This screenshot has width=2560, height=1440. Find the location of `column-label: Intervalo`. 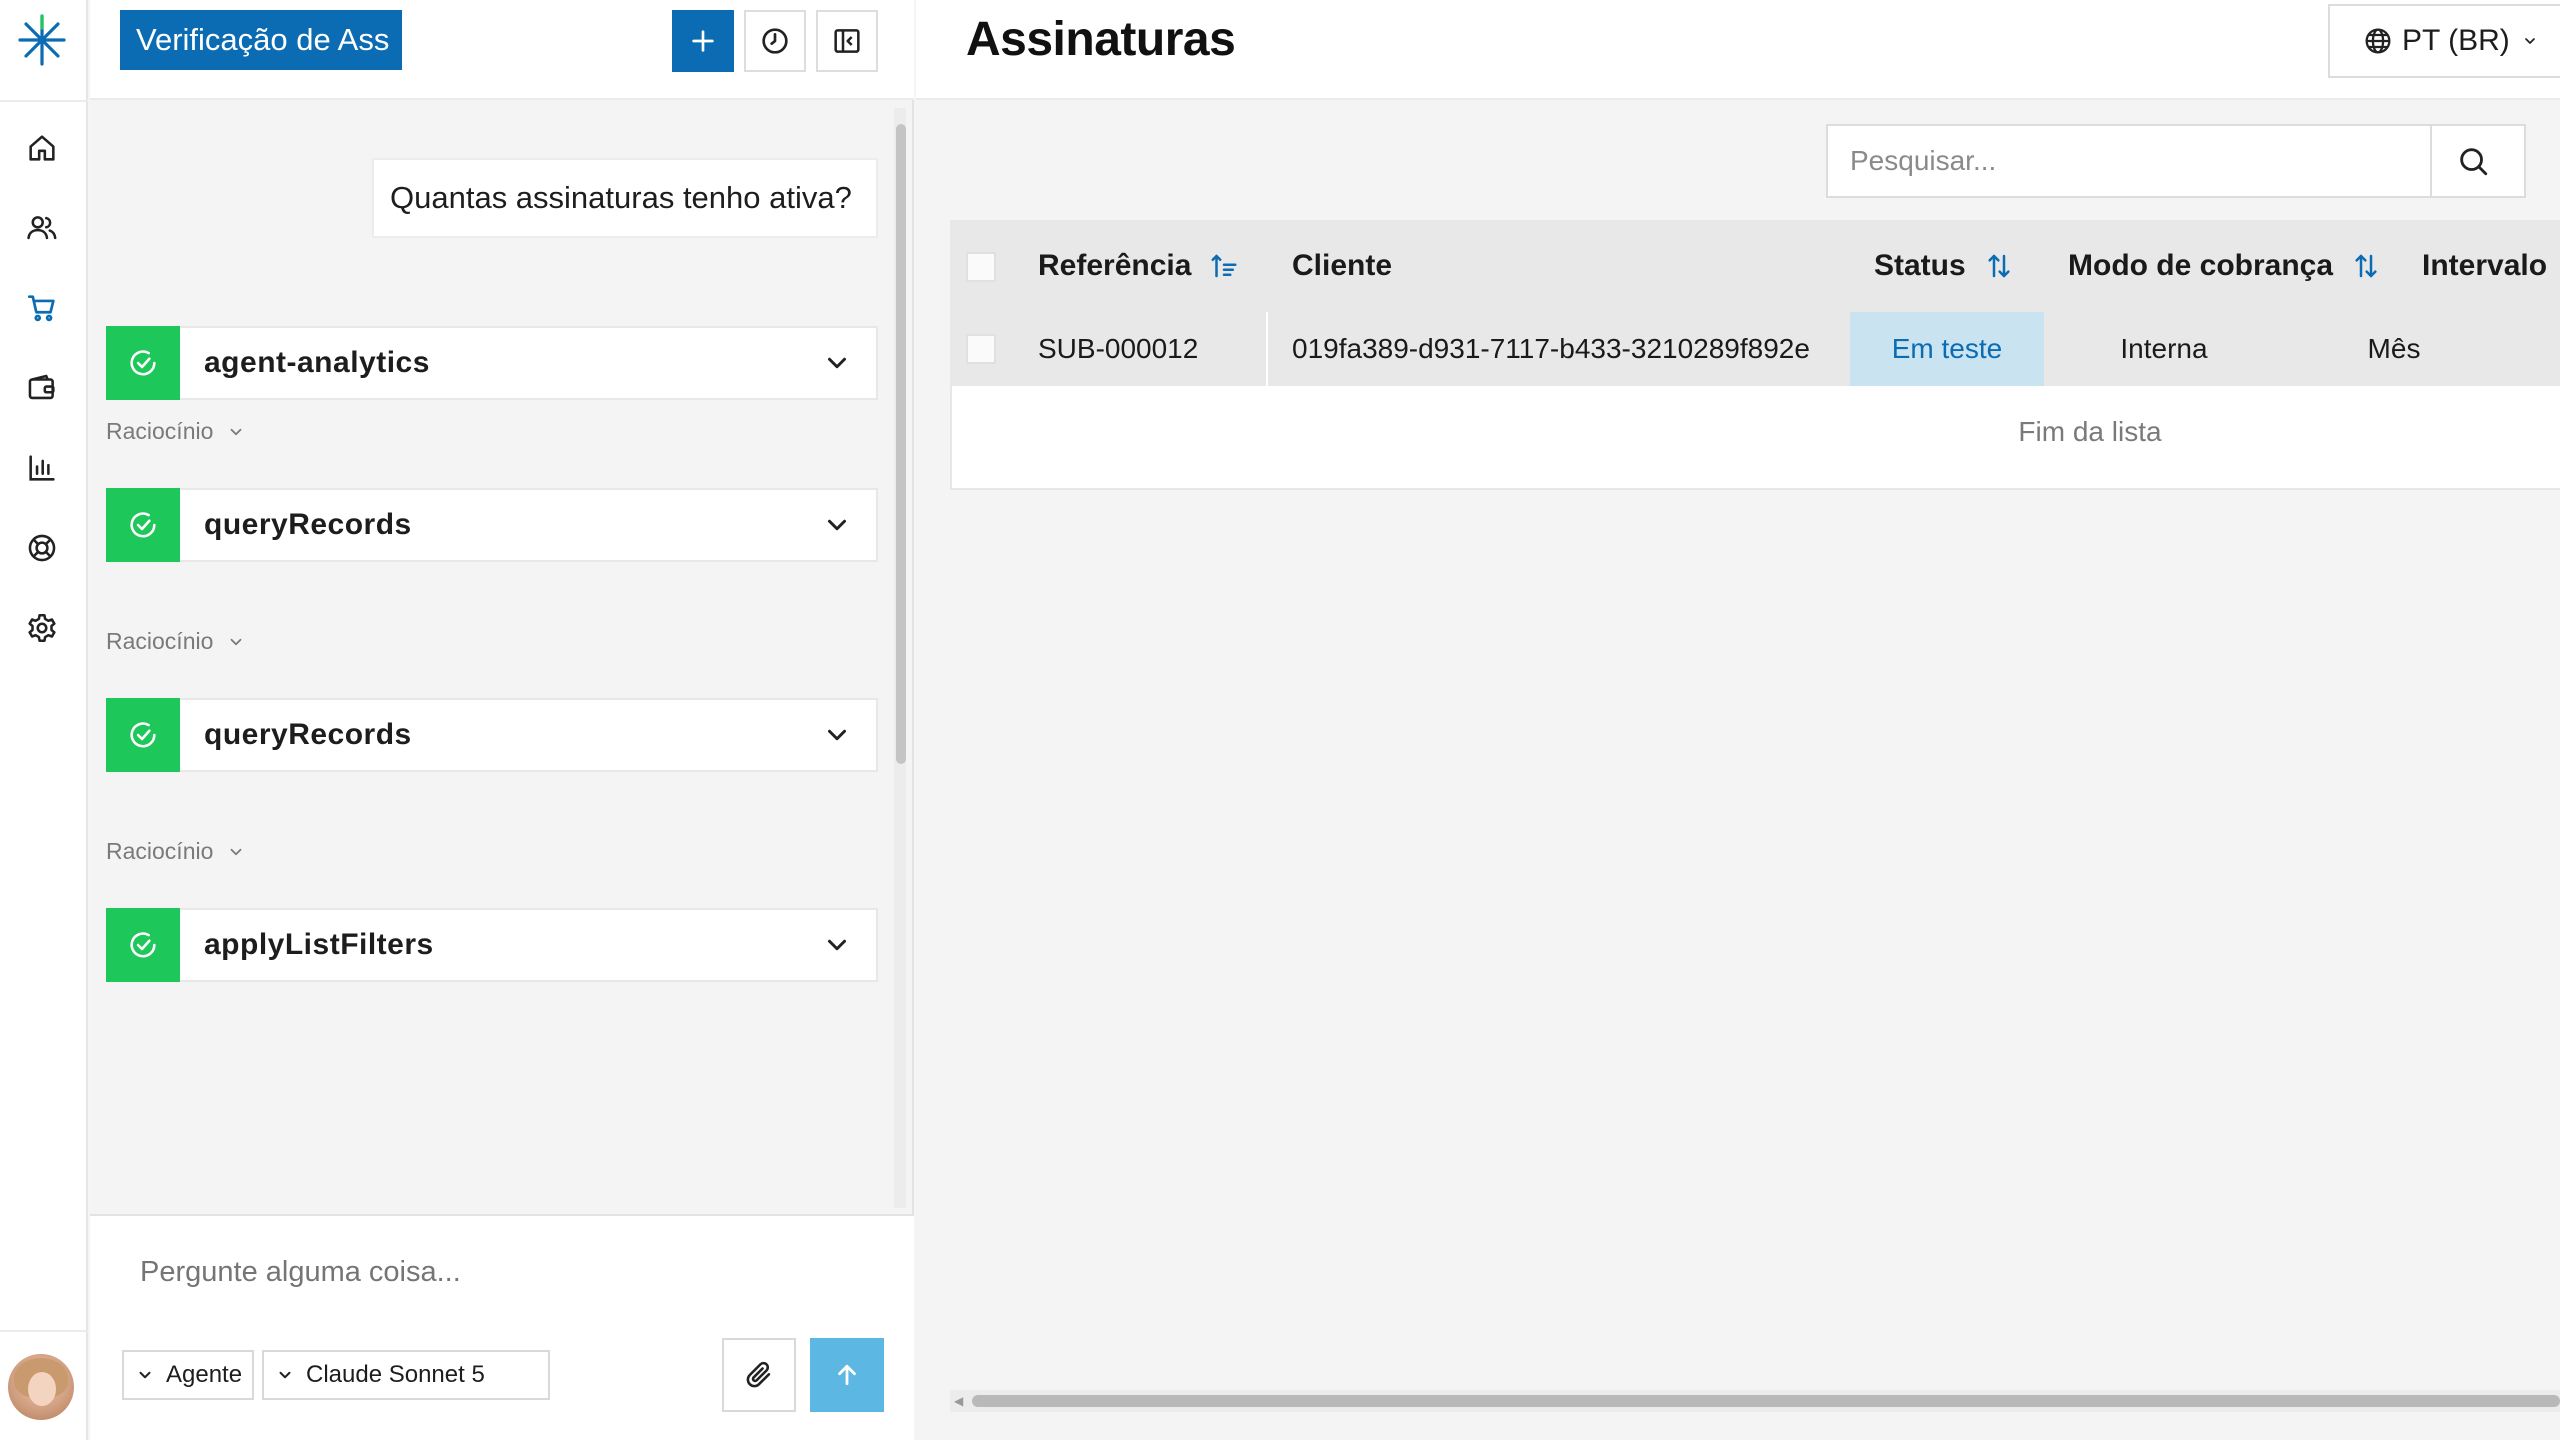

column-label: Intervalo is located at coordinates (2485, 265).